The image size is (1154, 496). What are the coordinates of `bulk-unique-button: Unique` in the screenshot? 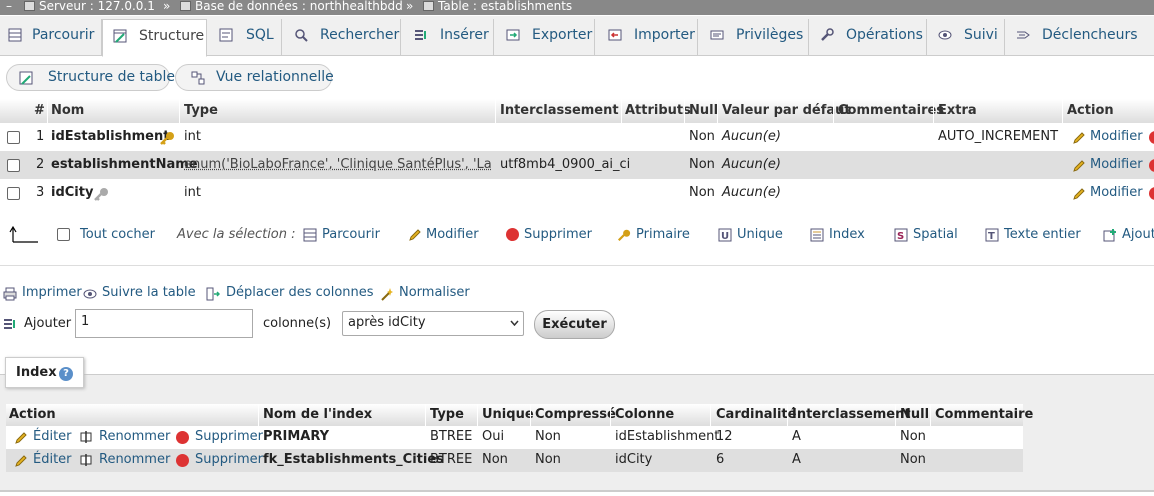 It's located at (760, 234).